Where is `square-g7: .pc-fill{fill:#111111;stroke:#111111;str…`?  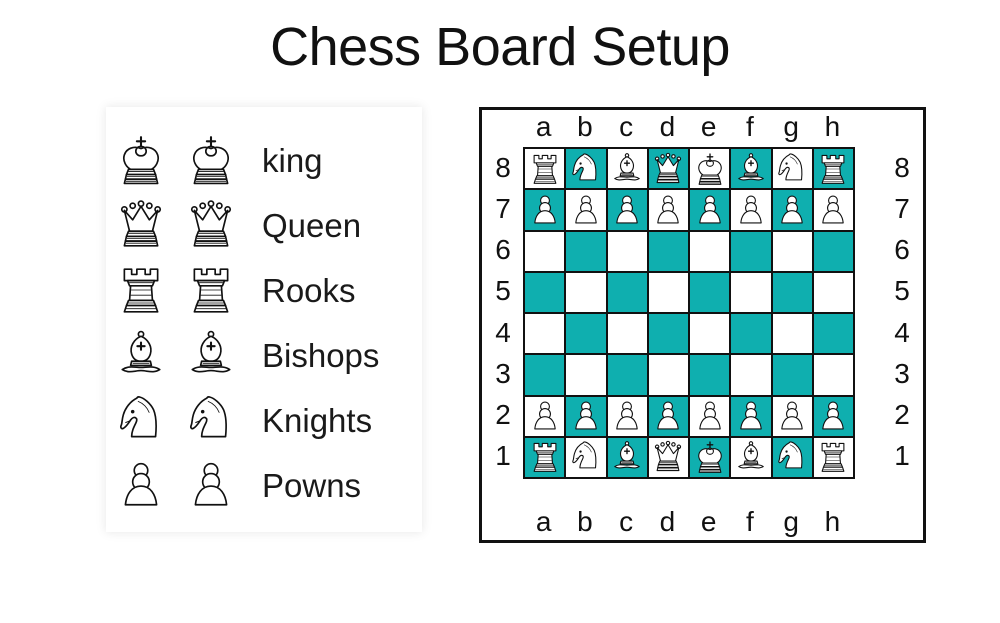 square-g7: .pc-fill{fill:#111111;stroke:#111111;str… is located at coordinates (792, 210).